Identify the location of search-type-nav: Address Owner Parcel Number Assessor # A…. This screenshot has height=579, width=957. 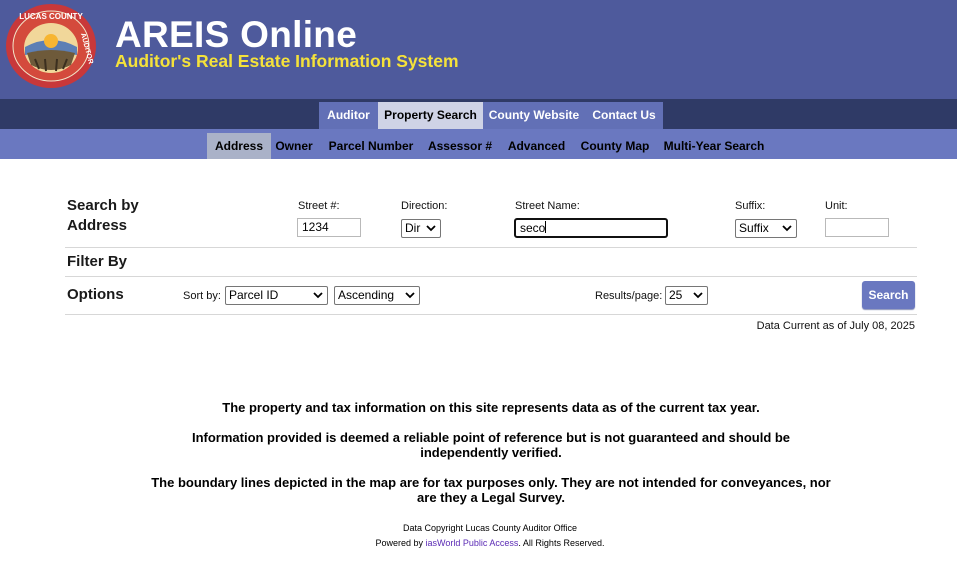
(478, 144).